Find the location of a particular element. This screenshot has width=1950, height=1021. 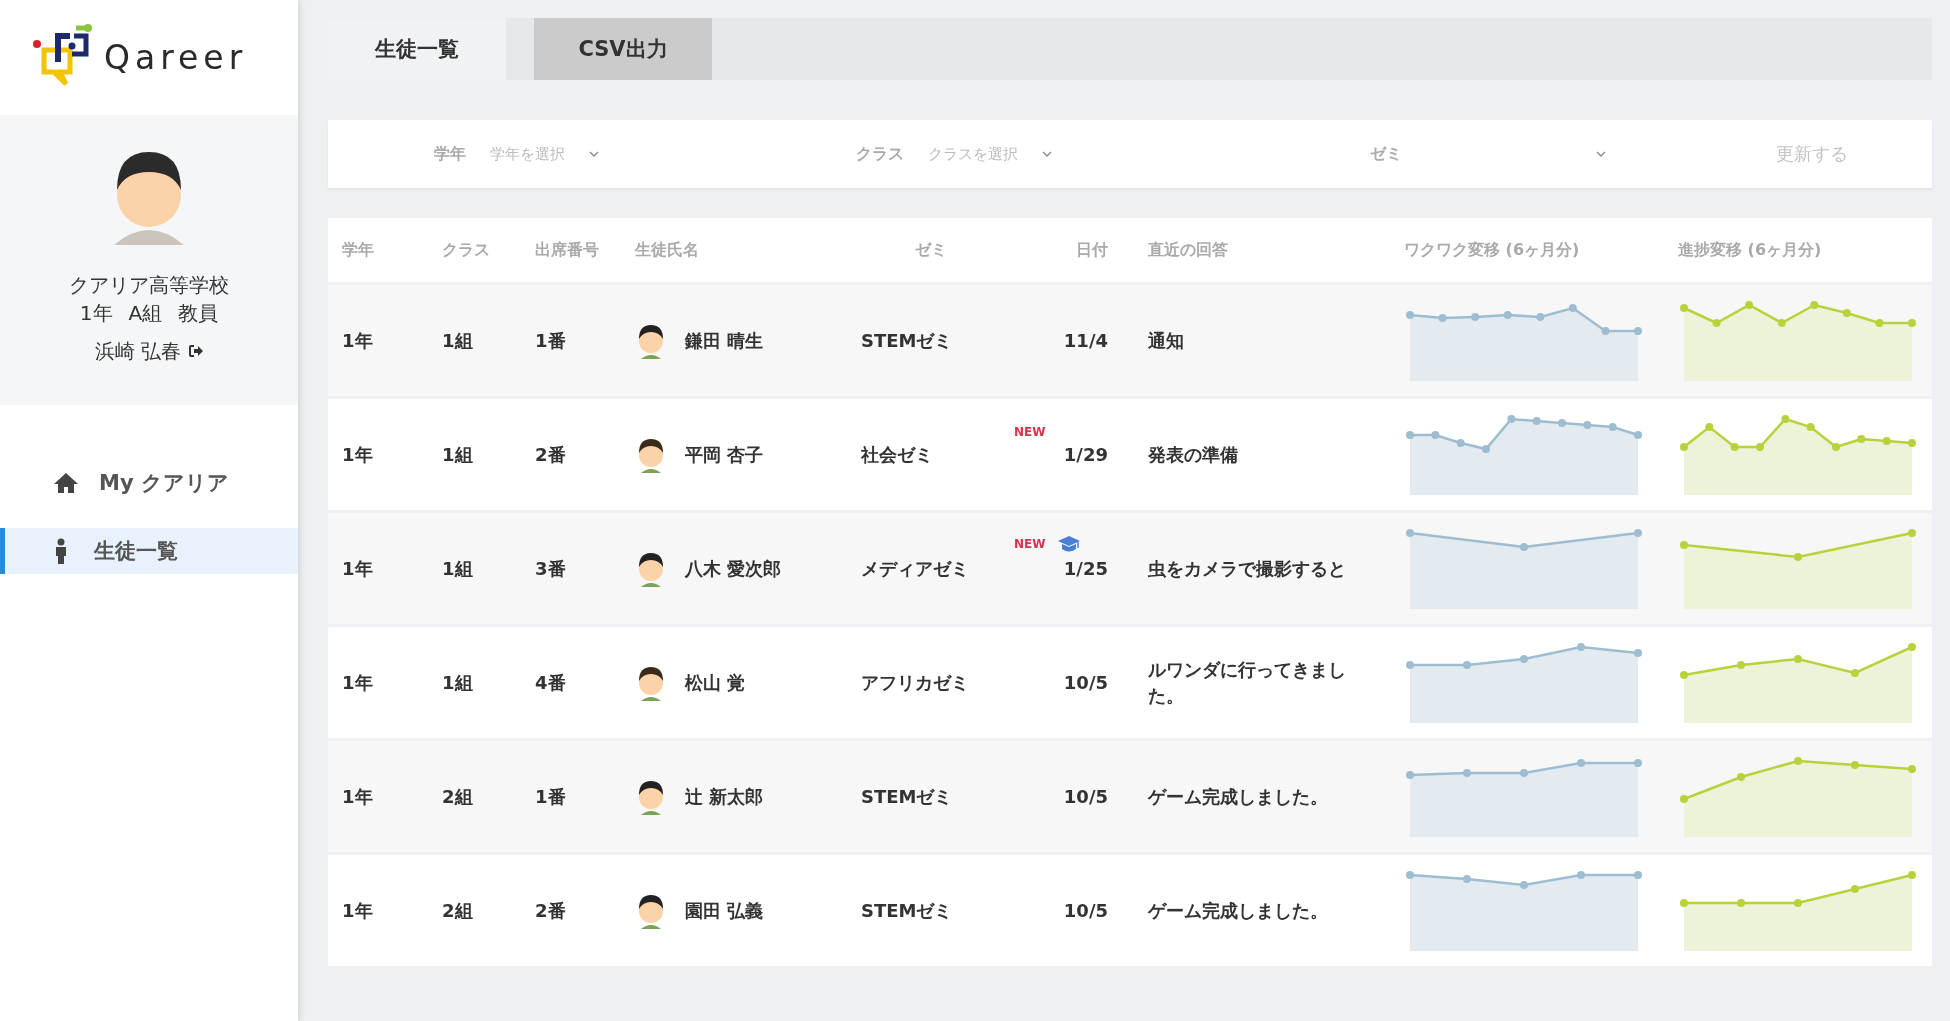

column-header: 直近の回答 is located at coordinates (1188, 250).